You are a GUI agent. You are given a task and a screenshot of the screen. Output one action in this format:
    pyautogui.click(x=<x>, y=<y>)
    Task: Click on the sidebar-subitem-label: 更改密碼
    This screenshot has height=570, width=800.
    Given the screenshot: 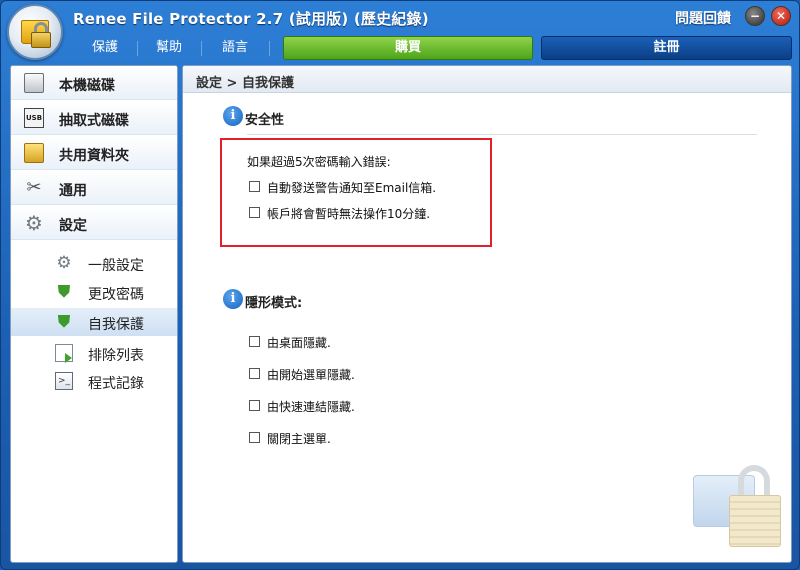 What is the action you would take?
    pyautogui.click(x=116, y=295)
    